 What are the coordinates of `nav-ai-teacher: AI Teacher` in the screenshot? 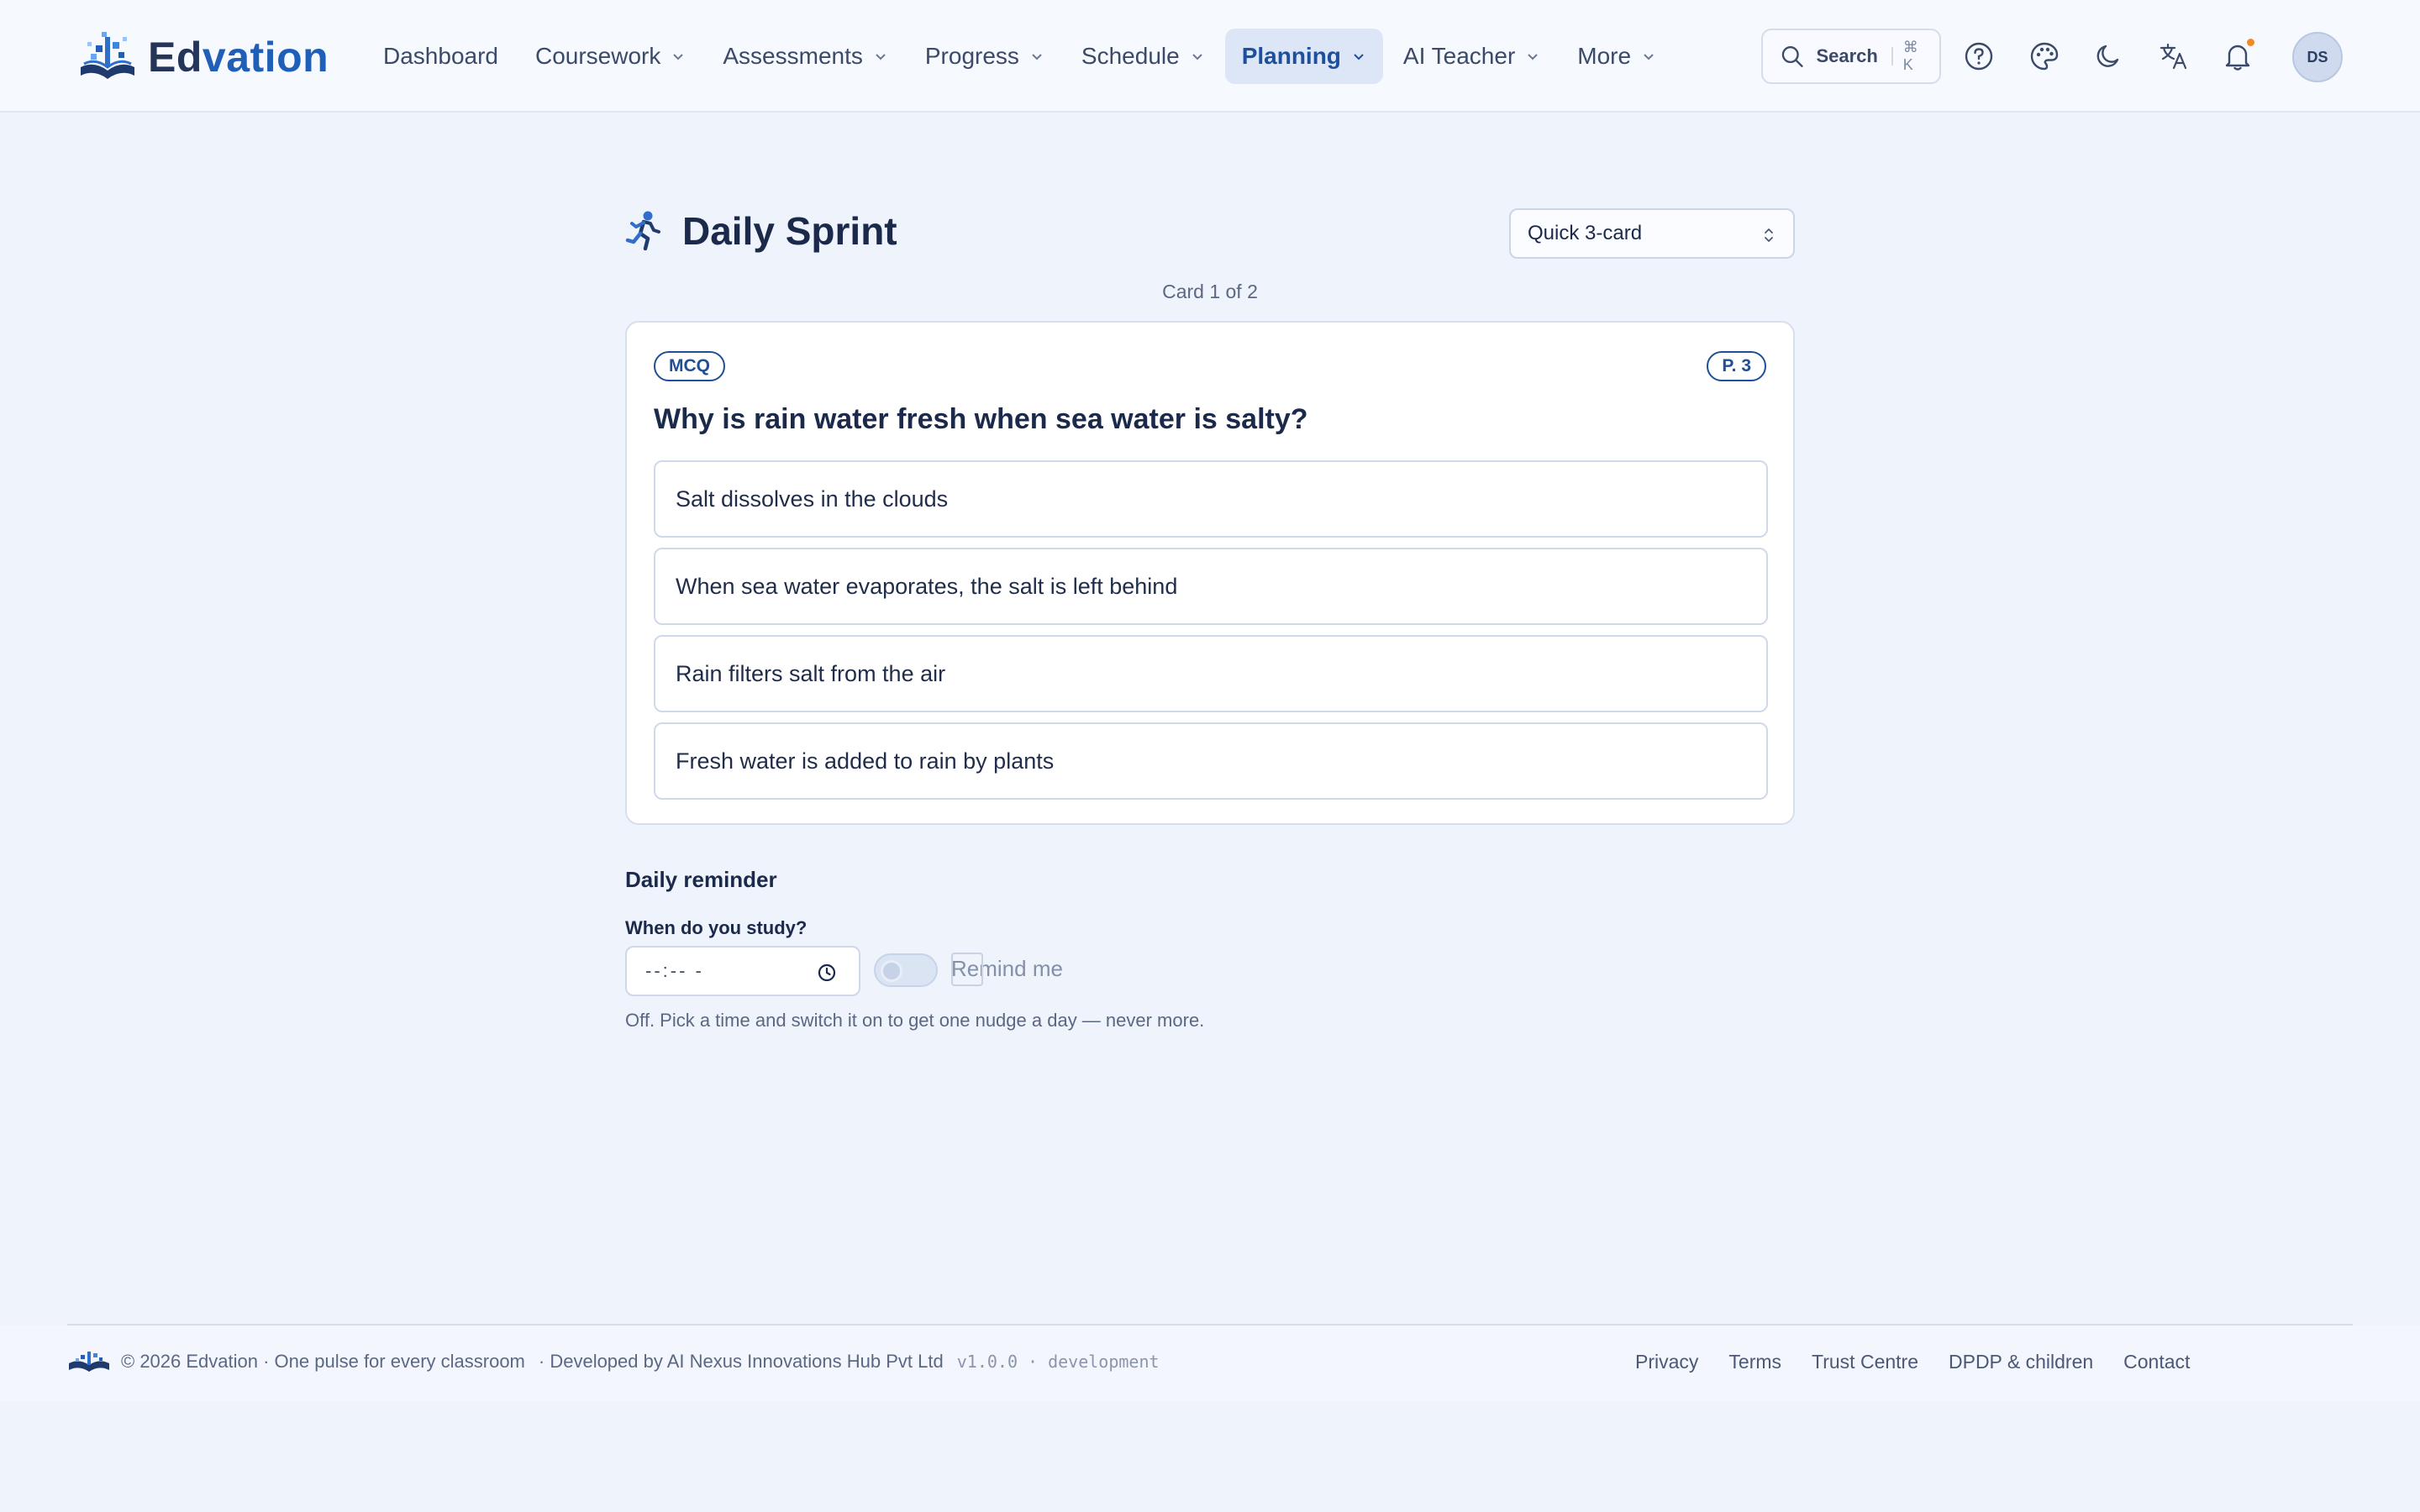 It's located at (1471, 56).